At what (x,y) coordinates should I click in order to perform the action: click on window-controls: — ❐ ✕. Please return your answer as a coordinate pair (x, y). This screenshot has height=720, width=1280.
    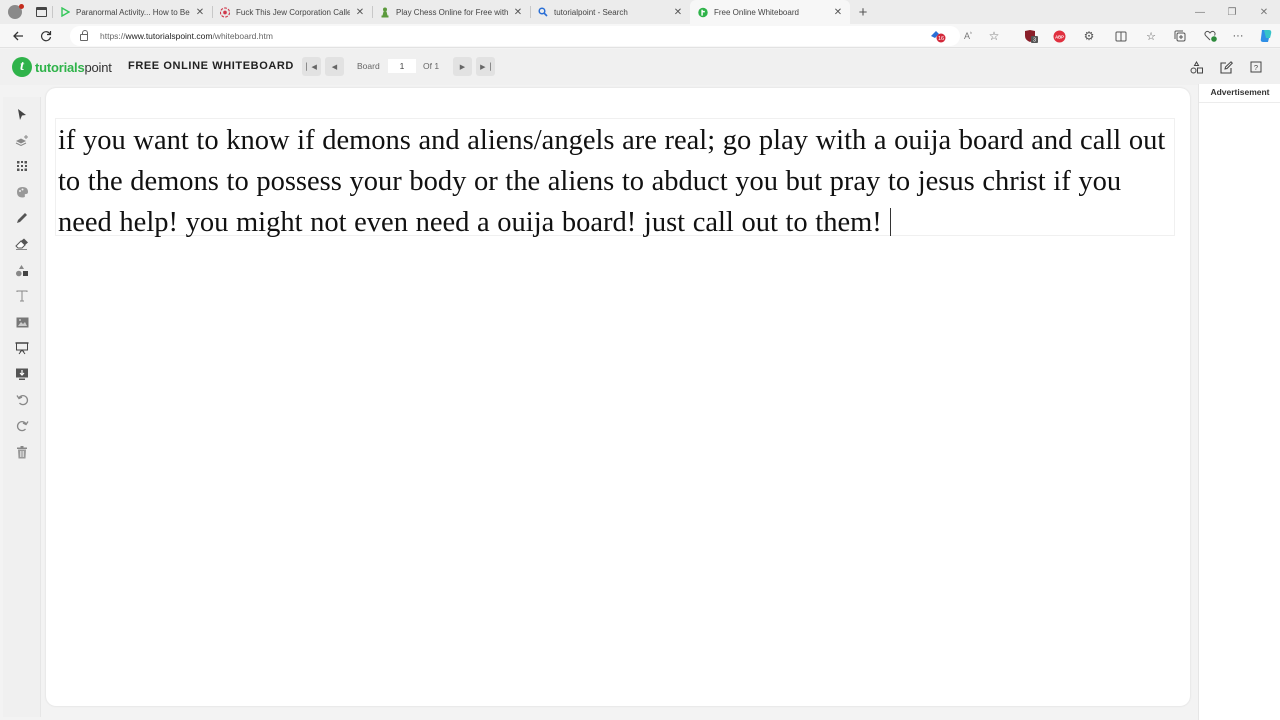
    Looking at the image, I should click on (1232, 12).